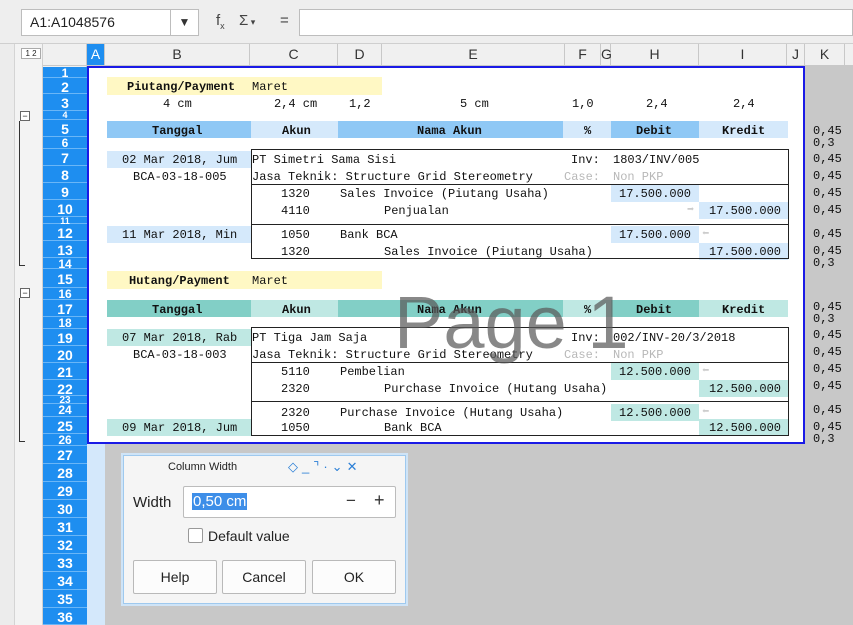 This screenshot has width=853, height=625. Describe the element at coordinates (583, 54) in the screenshot. I see `column-header-f: F` at that location.